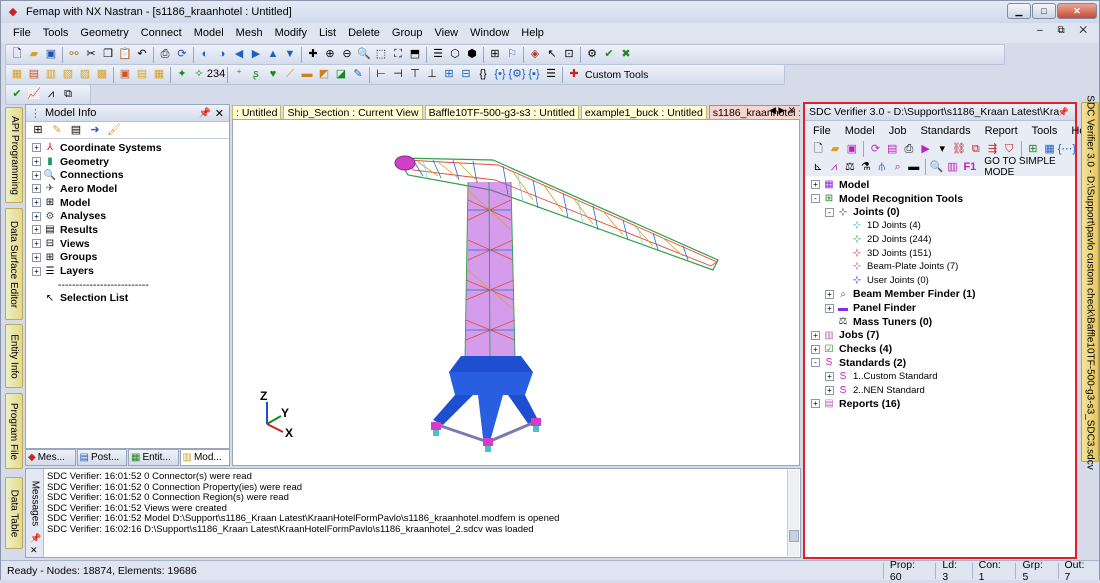  What do you see at coordinates (449, 75) in the screenshot?
I see `mesh-grid-icon: ⊞` at bounding box center [449, 75].